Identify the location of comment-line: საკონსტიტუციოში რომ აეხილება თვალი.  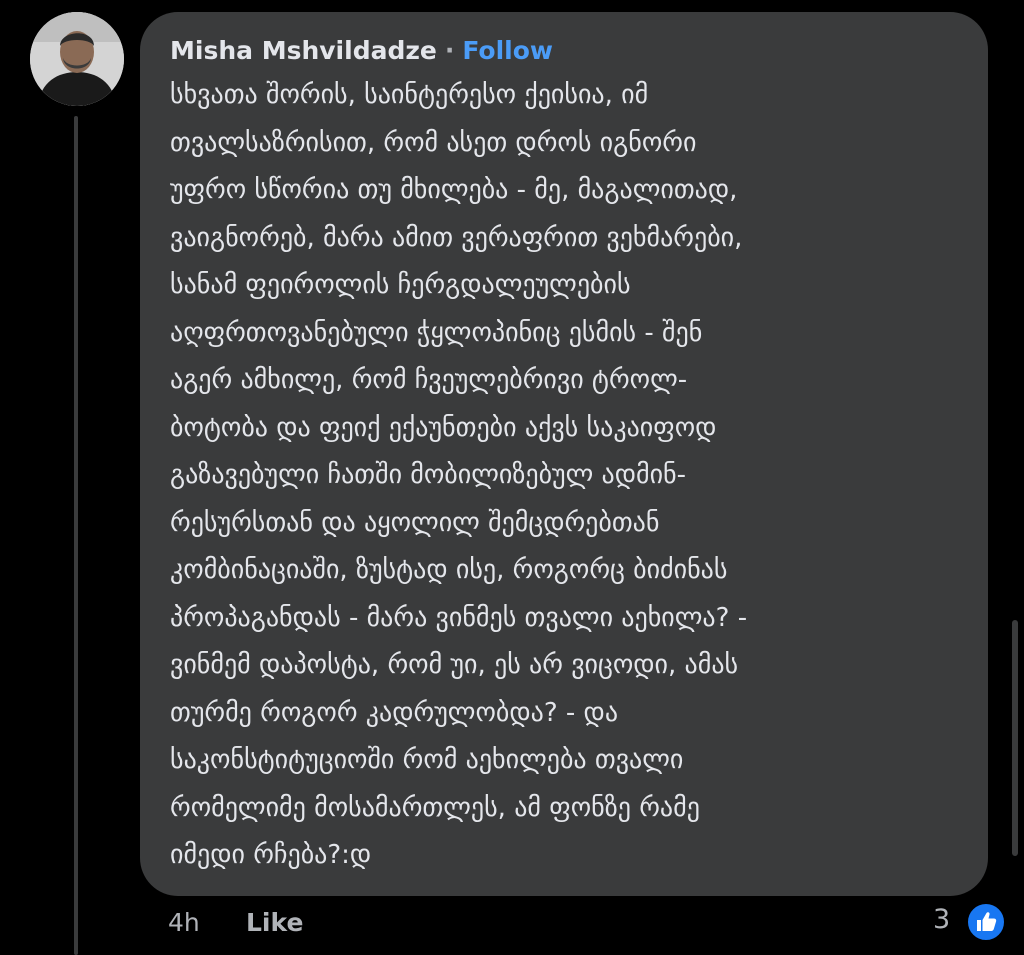
(427, 760).